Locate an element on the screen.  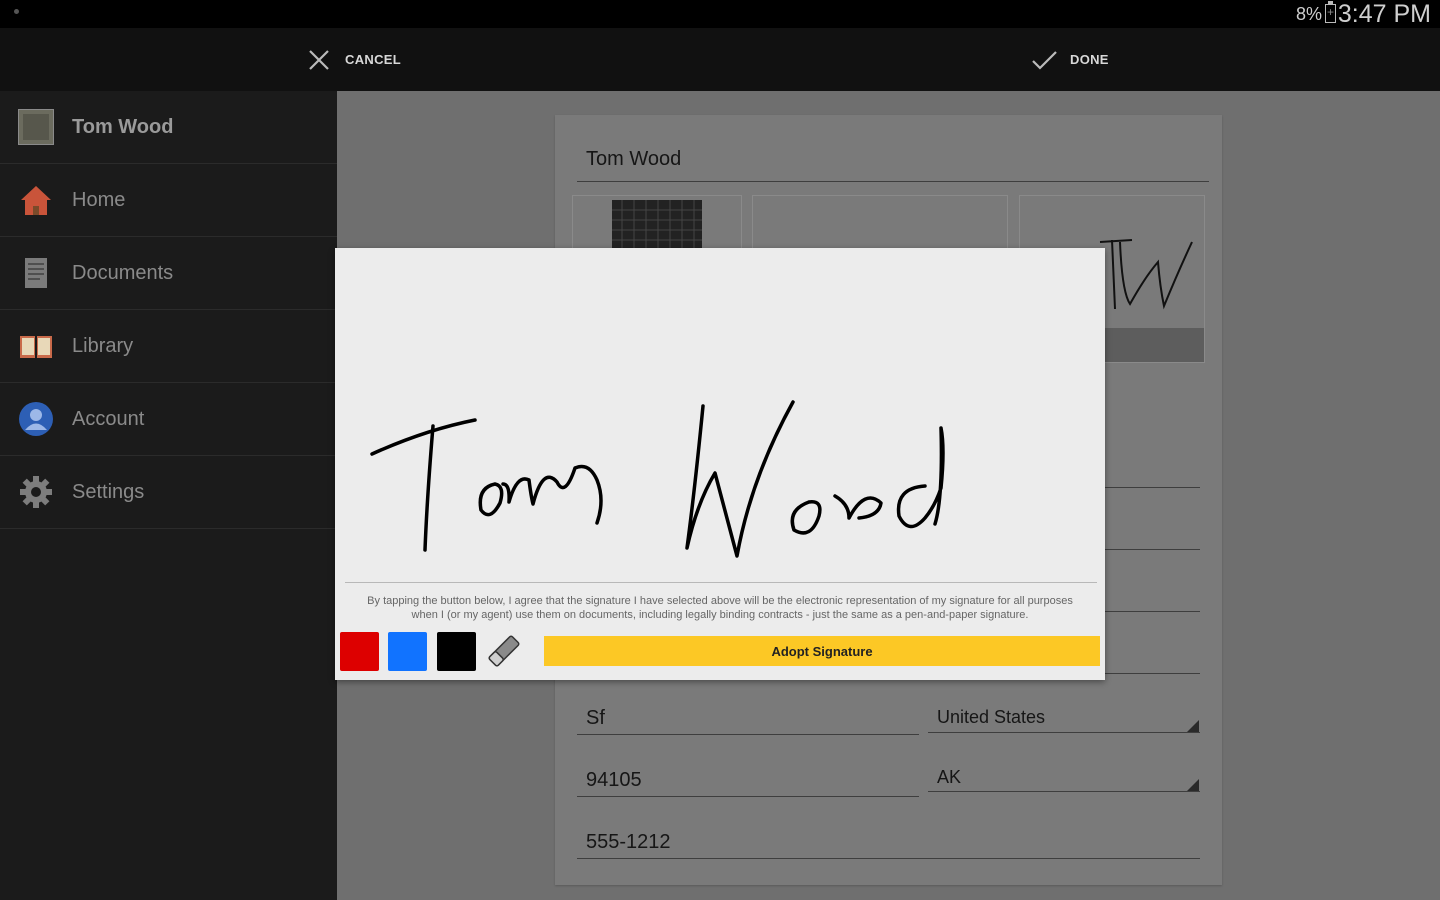
eraser-icon is located at coordinates (504, 651).